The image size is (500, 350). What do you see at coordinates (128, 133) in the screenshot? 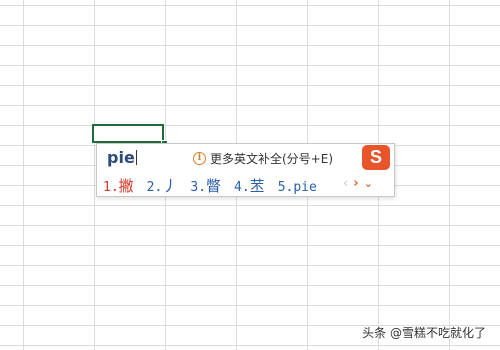
I see `active-cell` at bounding box center [128, 133].